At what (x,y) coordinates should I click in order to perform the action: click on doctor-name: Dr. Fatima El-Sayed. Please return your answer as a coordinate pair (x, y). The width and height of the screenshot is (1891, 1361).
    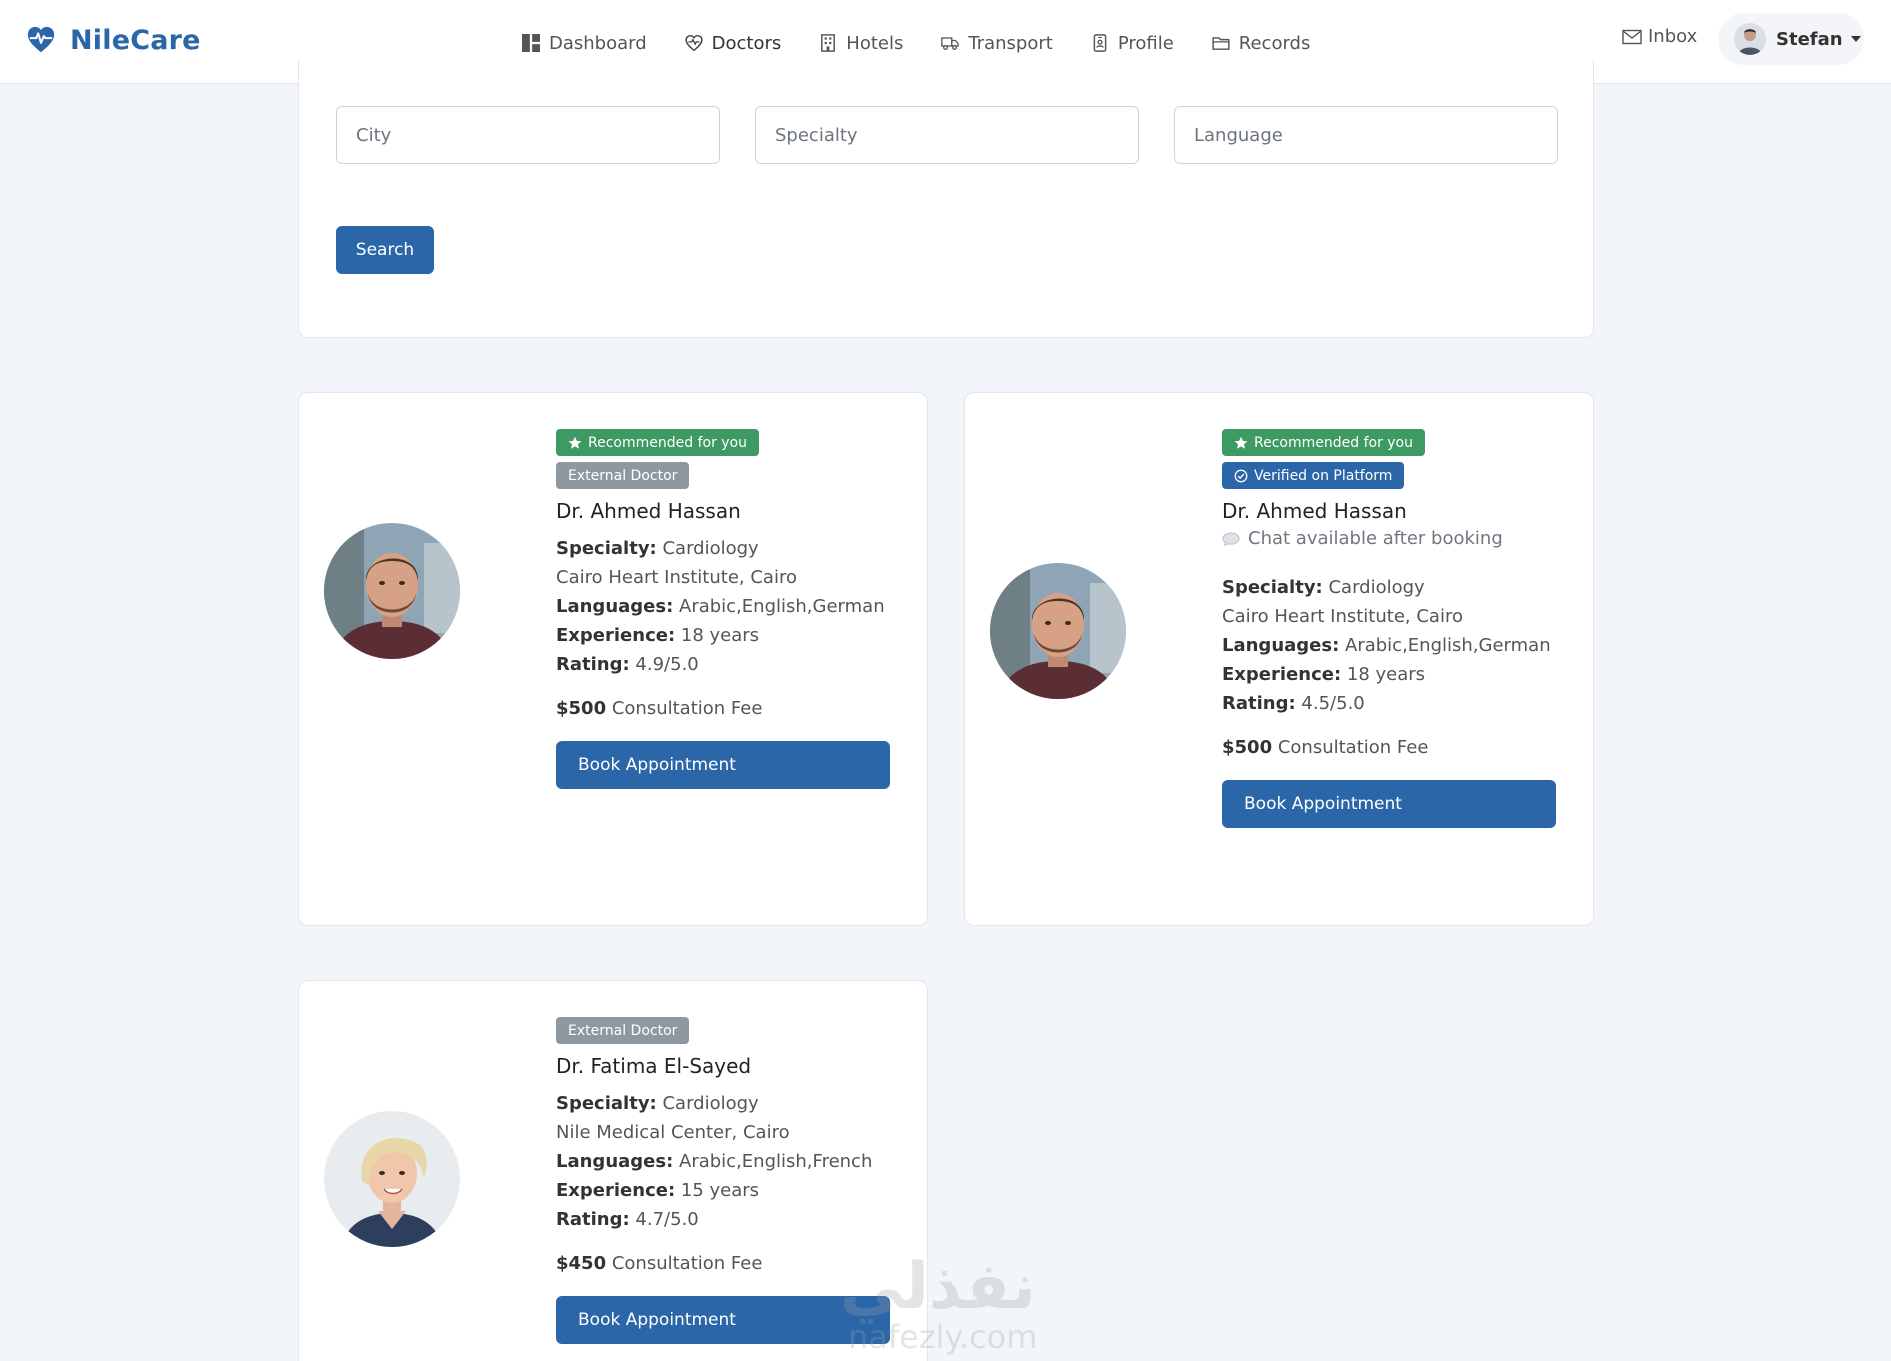
    Looking at the image, I should click on (654, 1066).